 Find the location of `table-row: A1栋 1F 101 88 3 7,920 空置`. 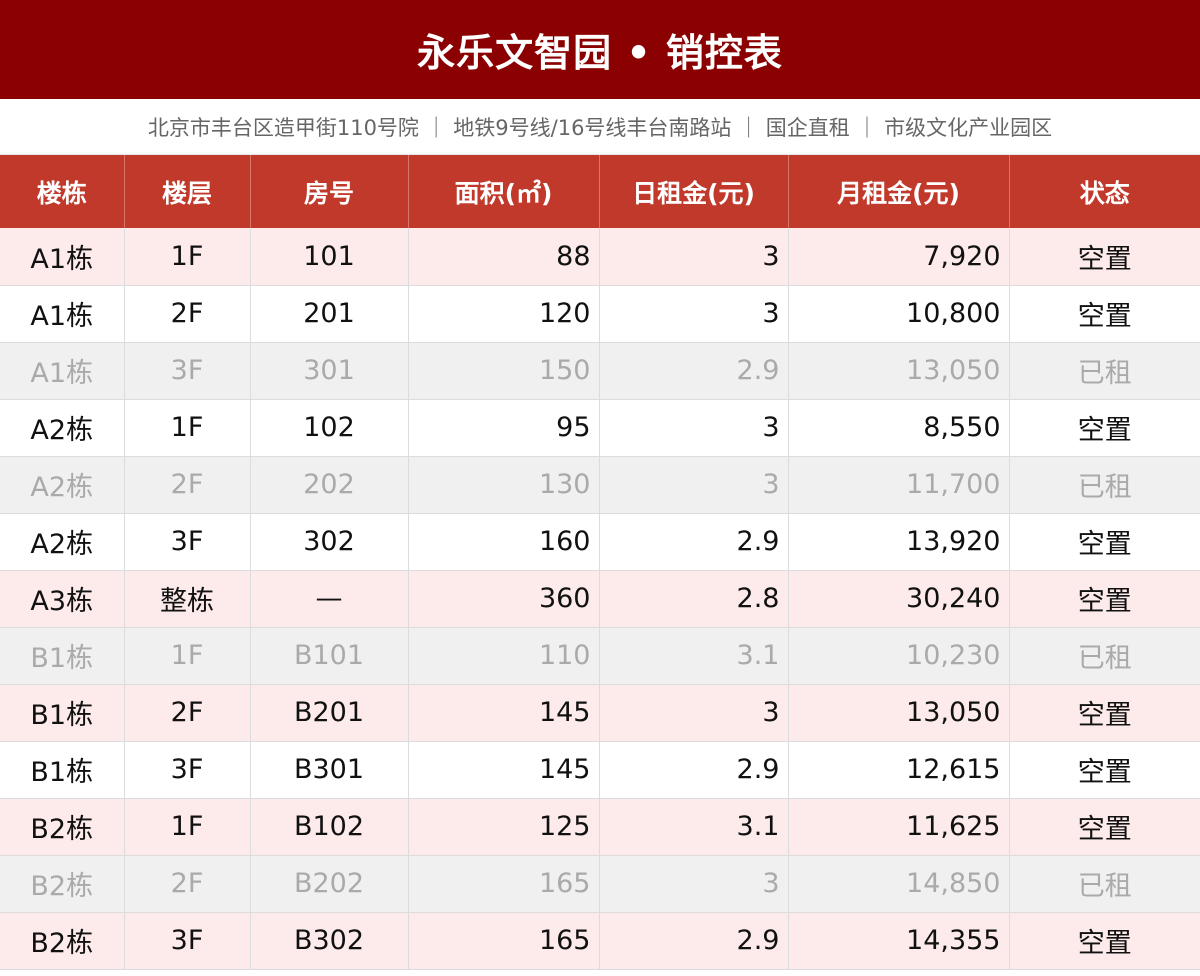

table-row: A1栋 1F 101 88 3 7,920 空置 is located at coordinates (600, 257).